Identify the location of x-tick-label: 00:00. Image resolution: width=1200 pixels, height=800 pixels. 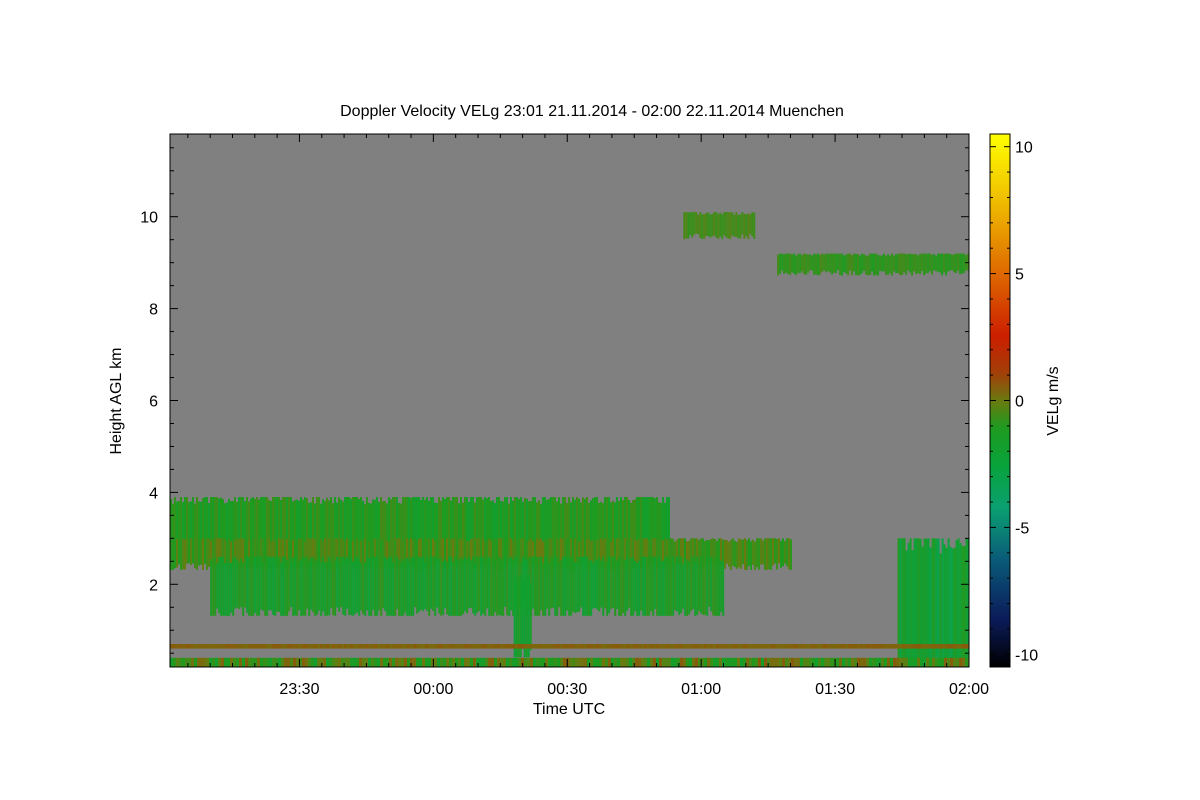
(433, 689).